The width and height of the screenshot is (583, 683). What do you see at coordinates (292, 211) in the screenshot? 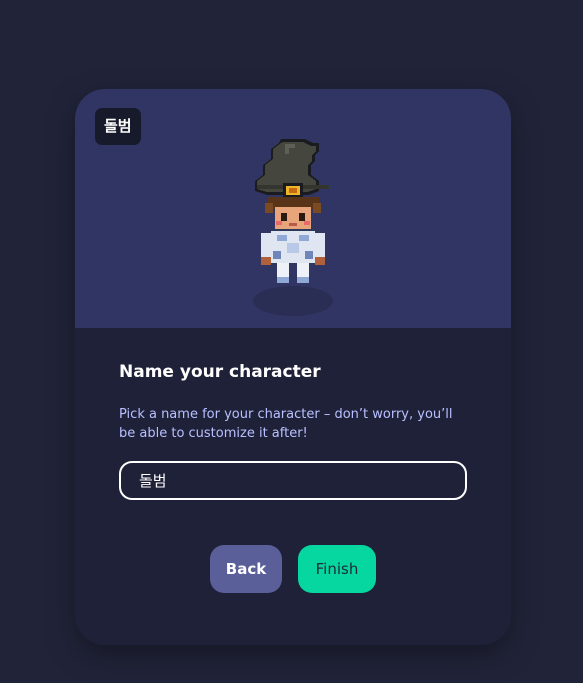
I see `character-sprite-icon` at bounding box center [292, 211].